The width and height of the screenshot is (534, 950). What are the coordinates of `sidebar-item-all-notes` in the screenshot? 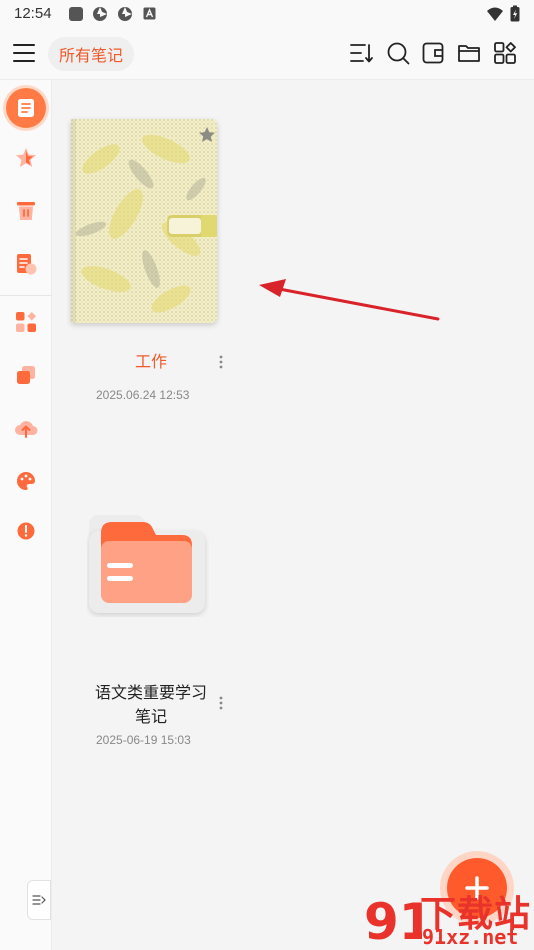 It's located at (26, 108).